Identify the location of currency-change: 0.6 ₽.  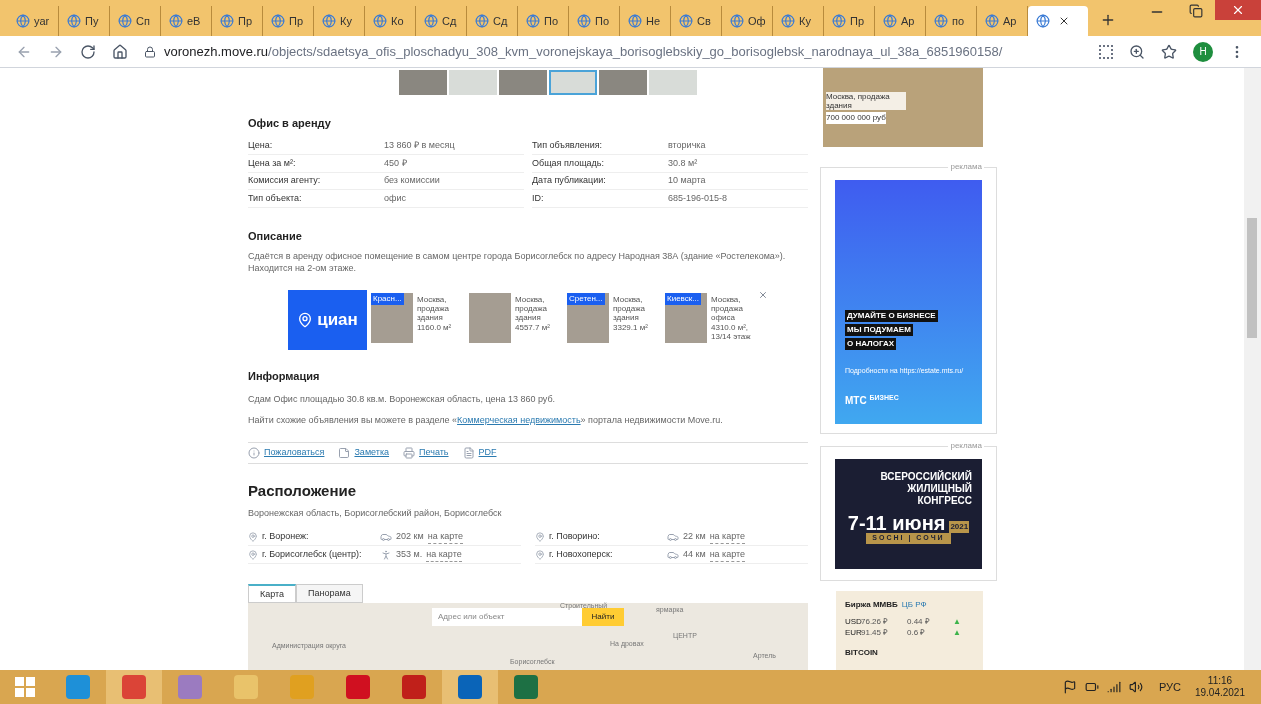
(917, 633).